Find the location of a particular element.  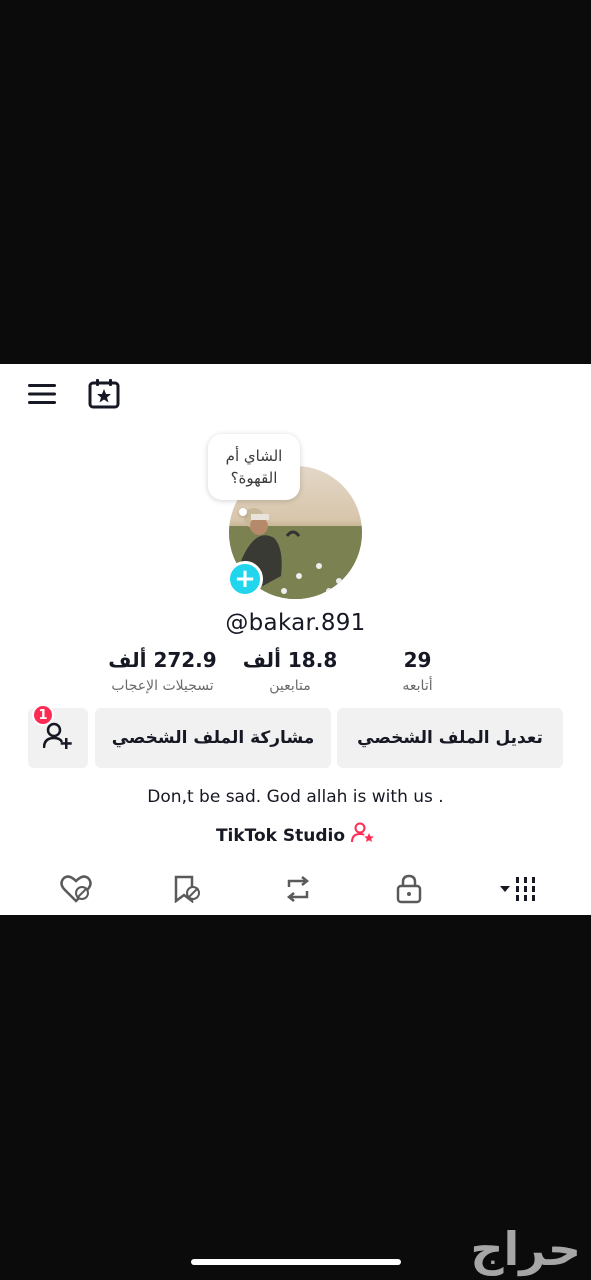

stat-label: أتابعه is located at coordinates (417, 686).